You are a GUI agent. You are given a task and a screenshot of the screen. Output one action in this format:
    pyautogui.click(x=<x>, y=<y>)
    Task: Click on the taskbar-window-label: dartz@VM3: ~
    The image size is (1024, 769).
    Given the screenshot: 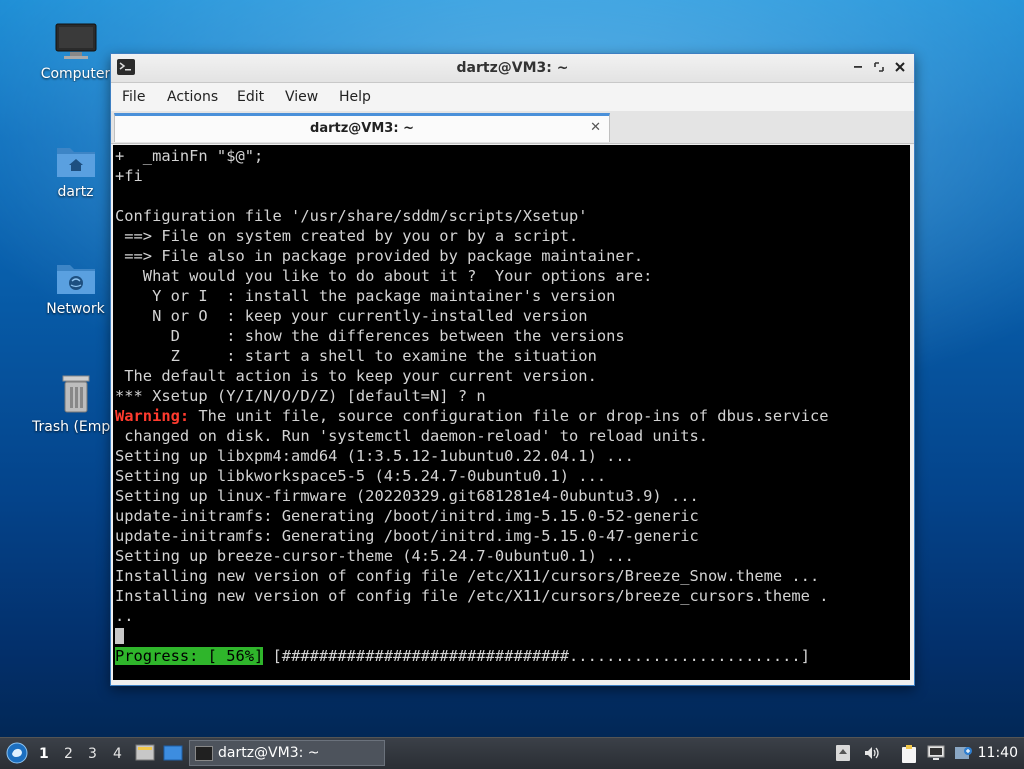 What is the action you would take?
    pyautogui.click(x=269, y=753)
    